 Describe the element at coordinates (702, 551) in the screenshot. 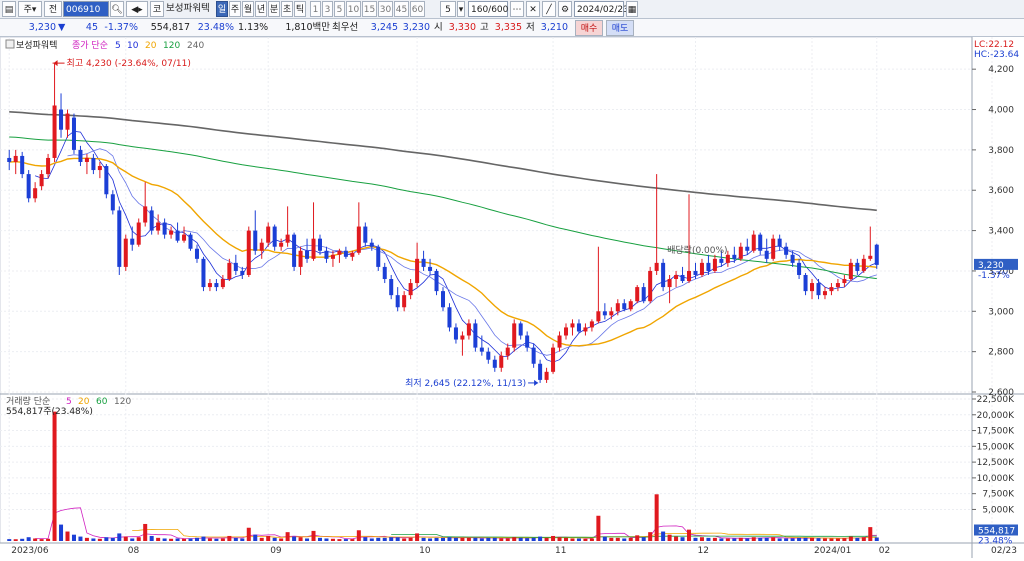

I see `x-axis-label: 12` at that location.